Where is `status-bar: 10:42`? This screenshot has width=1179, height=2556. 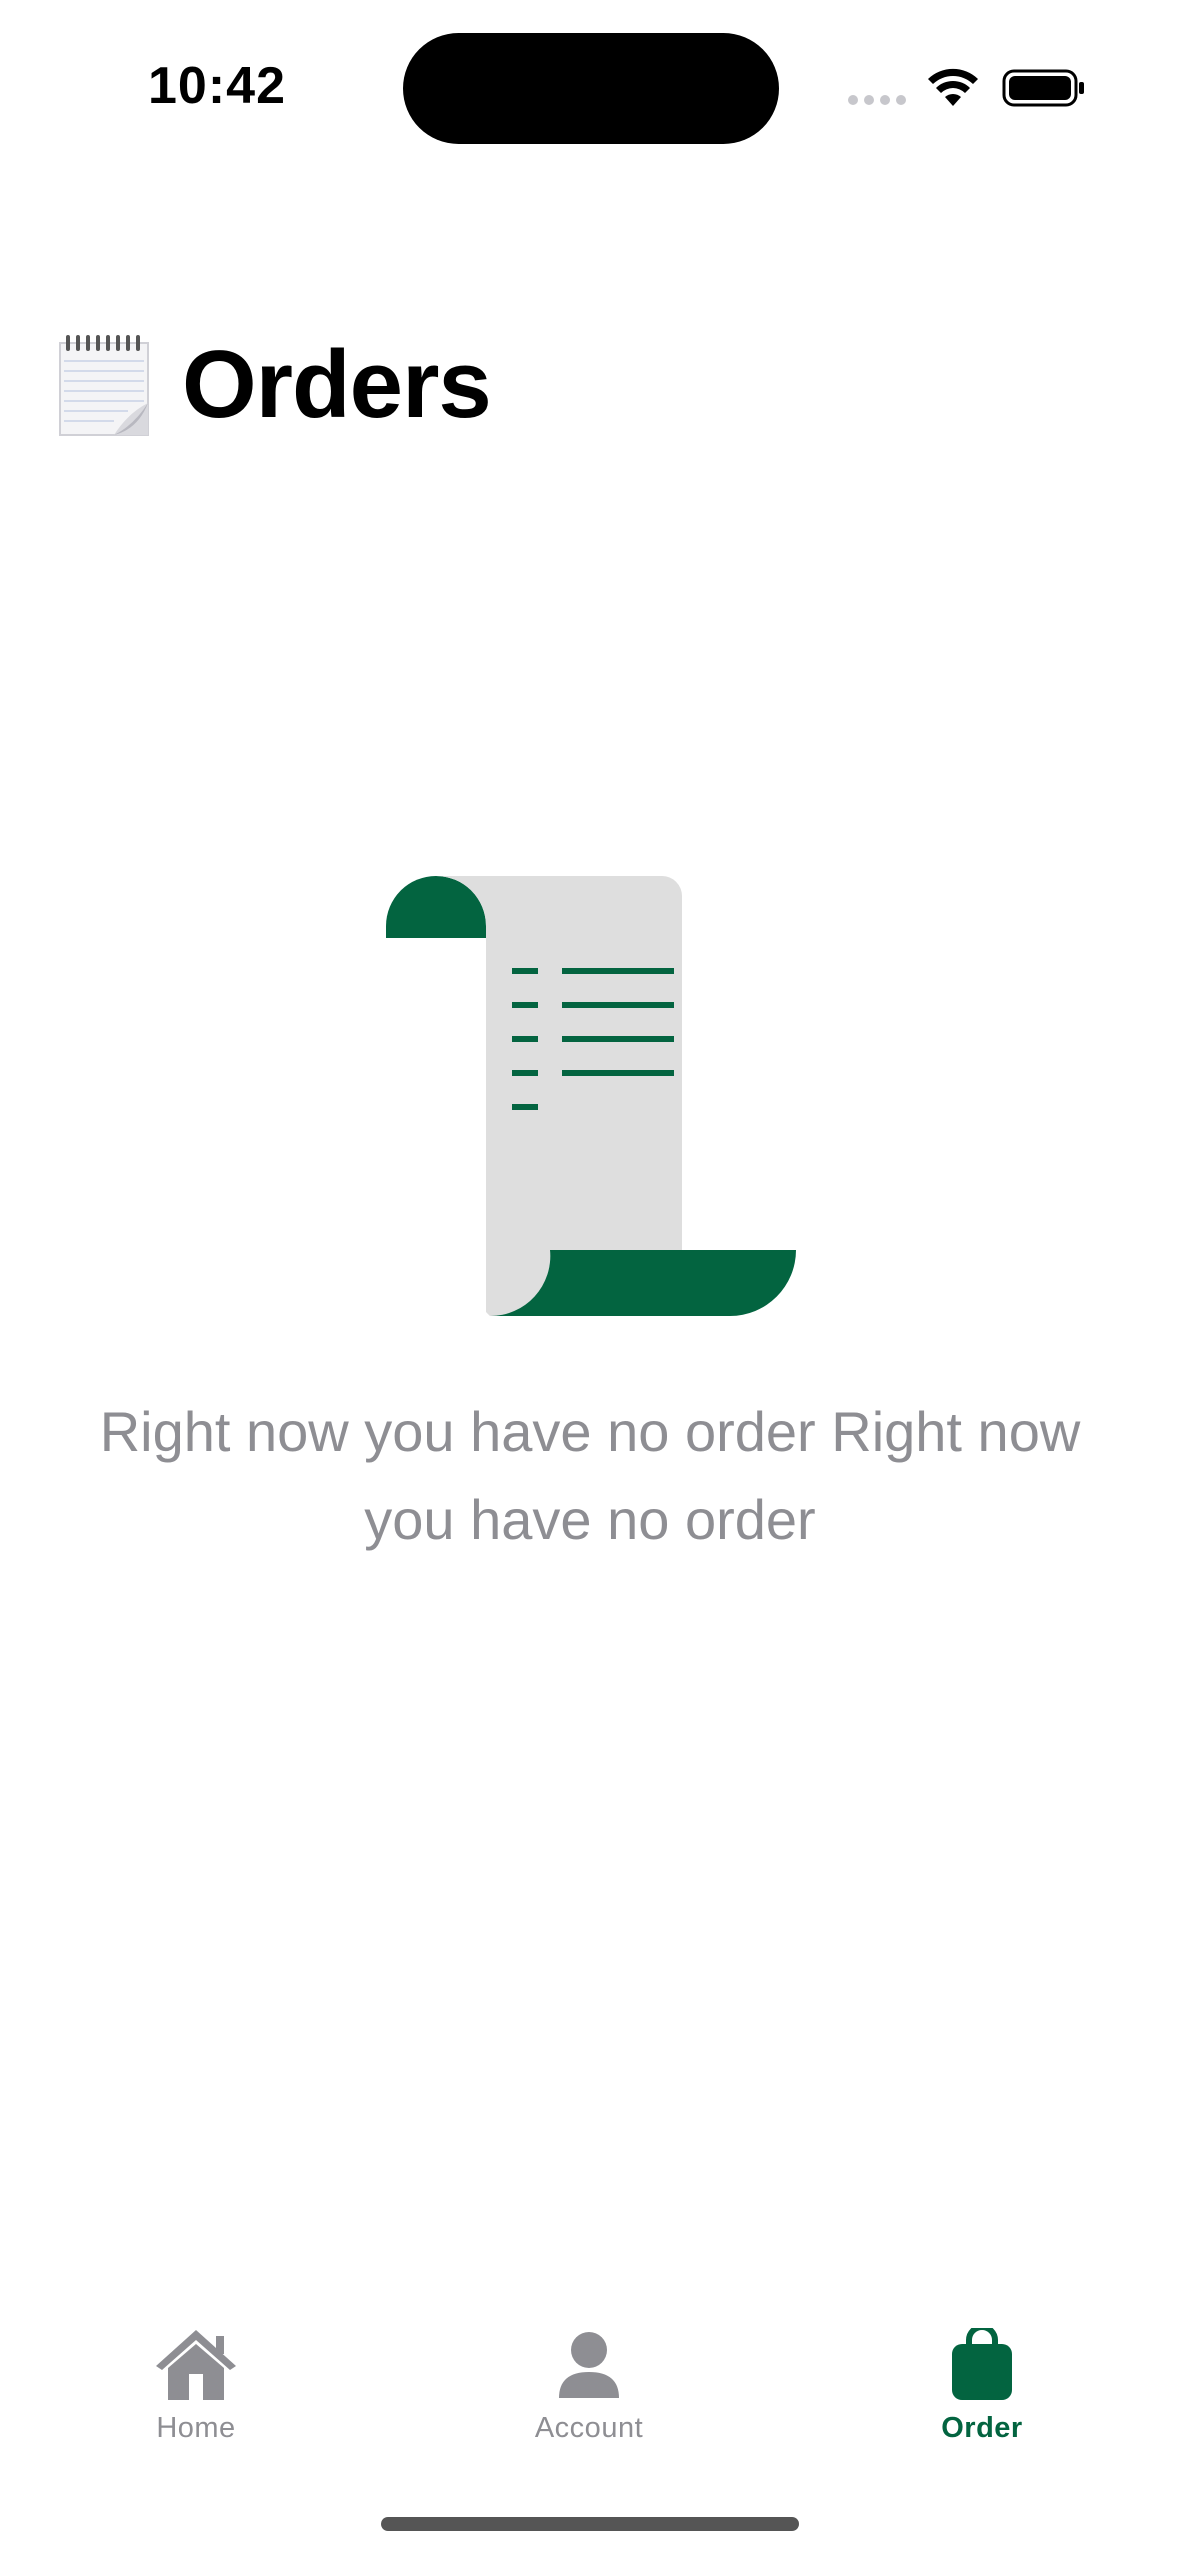 status-bar: 10:42 is located at coordinates (589, 90).